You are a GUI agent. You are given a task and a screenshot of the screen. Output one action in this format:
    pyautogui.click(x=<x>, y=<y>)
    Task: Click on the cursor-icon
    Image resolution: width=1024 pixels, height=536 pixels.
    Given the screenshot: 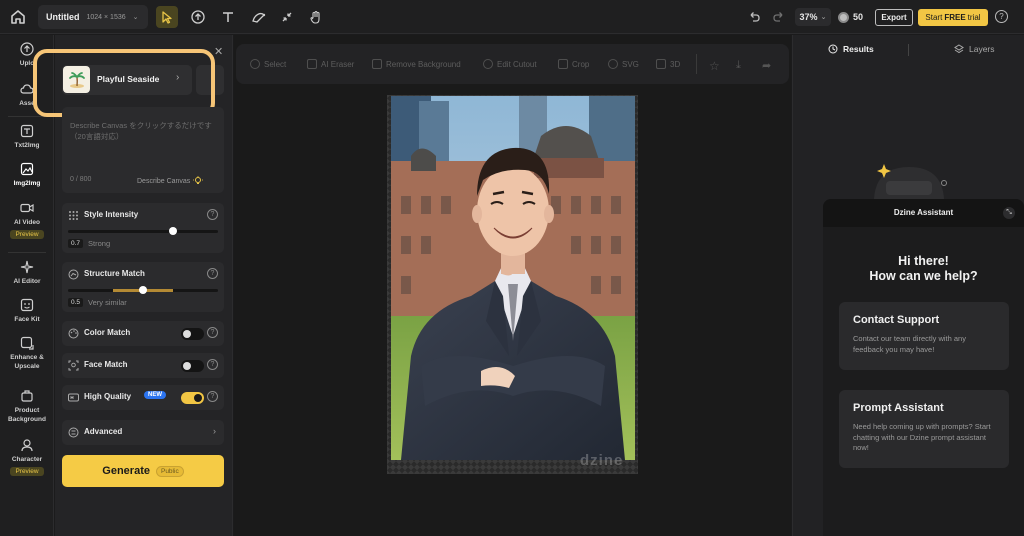 What is the action you would take?
    pyautogui.click(x=167, y=17)
    